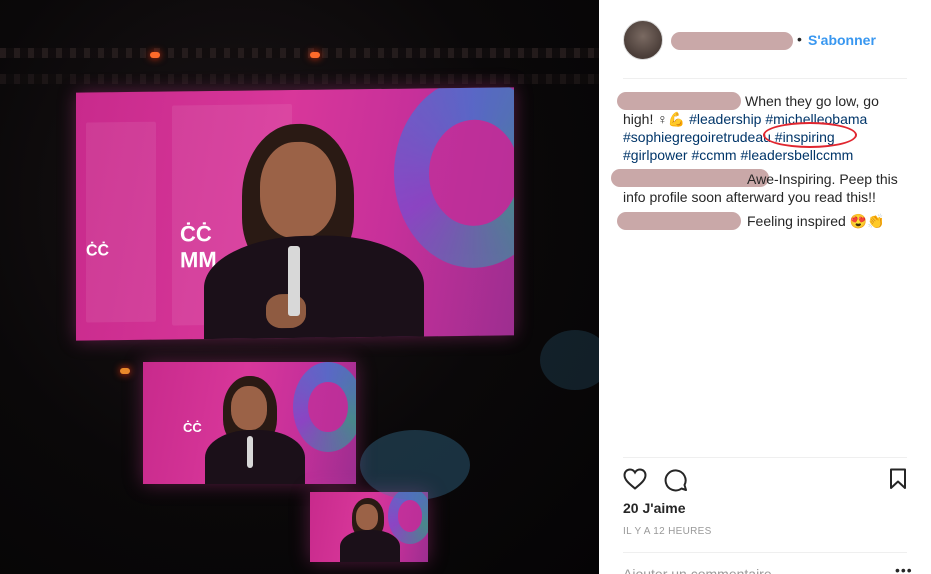 The height and width of the screenshot is (574, 931). What do you see at coordinates (765, 78) in the screenshot?
I see `header-divider` at bounding box center [765, 78].